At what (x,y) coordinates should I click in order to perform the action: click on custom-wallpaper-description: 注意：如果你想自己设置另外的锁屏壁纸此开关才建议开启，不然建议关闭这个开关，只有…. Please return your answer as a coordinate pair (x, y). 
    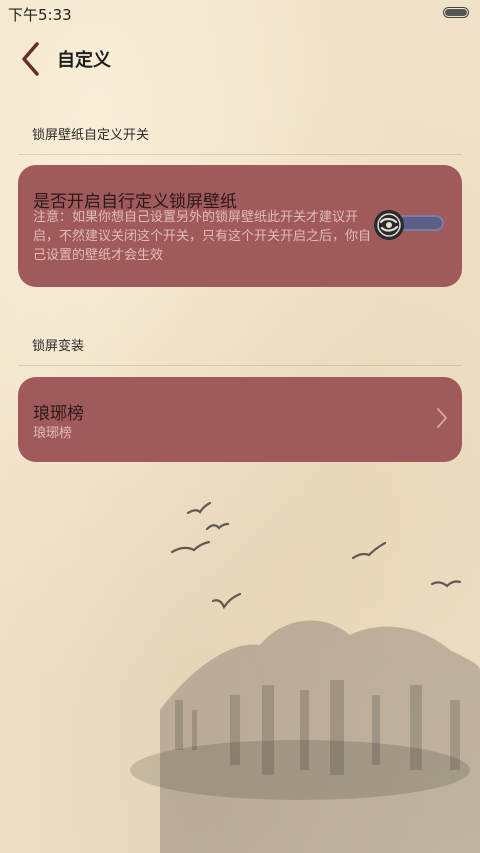
    Looking at the image, I should click on (202, 236).